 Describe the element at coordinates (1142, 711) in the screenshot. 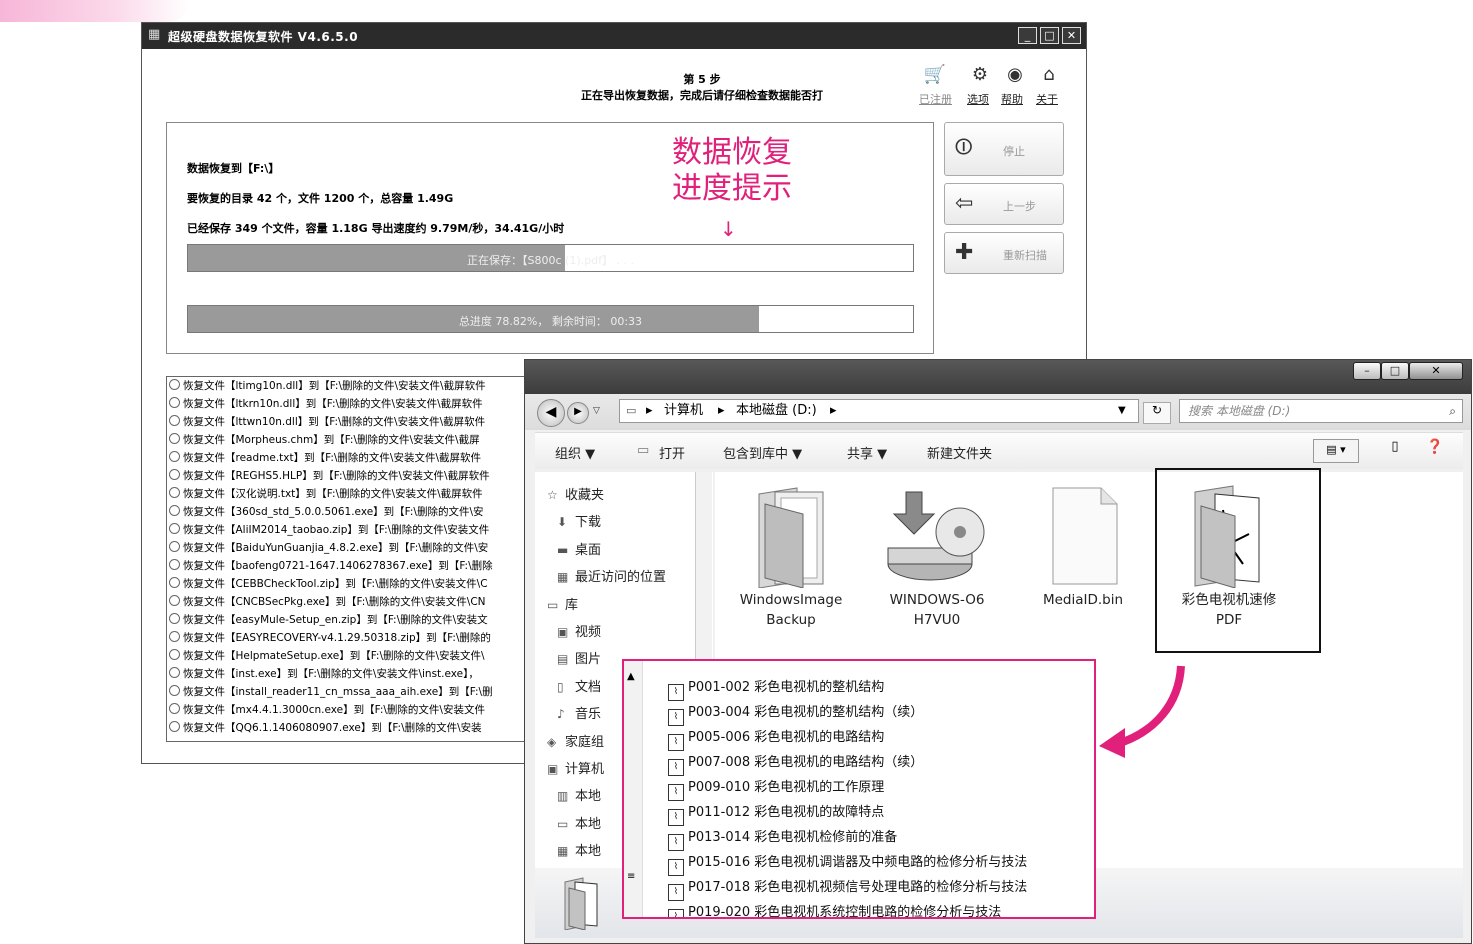

I see `pink-curved-arrow-icon` at that location.